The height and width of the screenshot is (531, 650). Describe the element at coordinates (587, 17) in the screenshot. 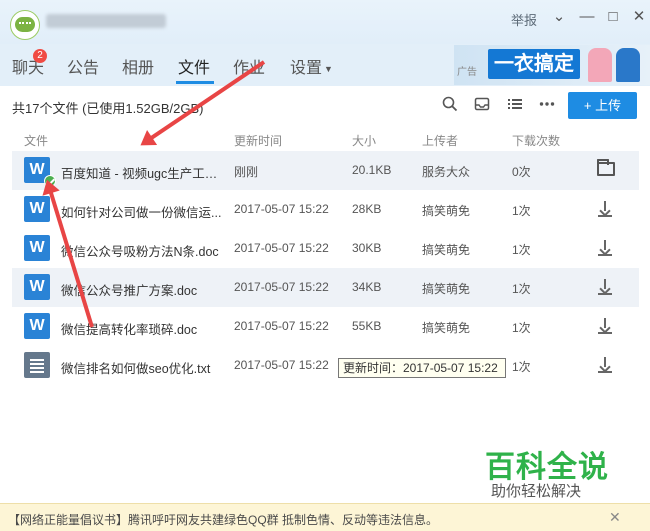

I see `minimize-button: —` at that location.